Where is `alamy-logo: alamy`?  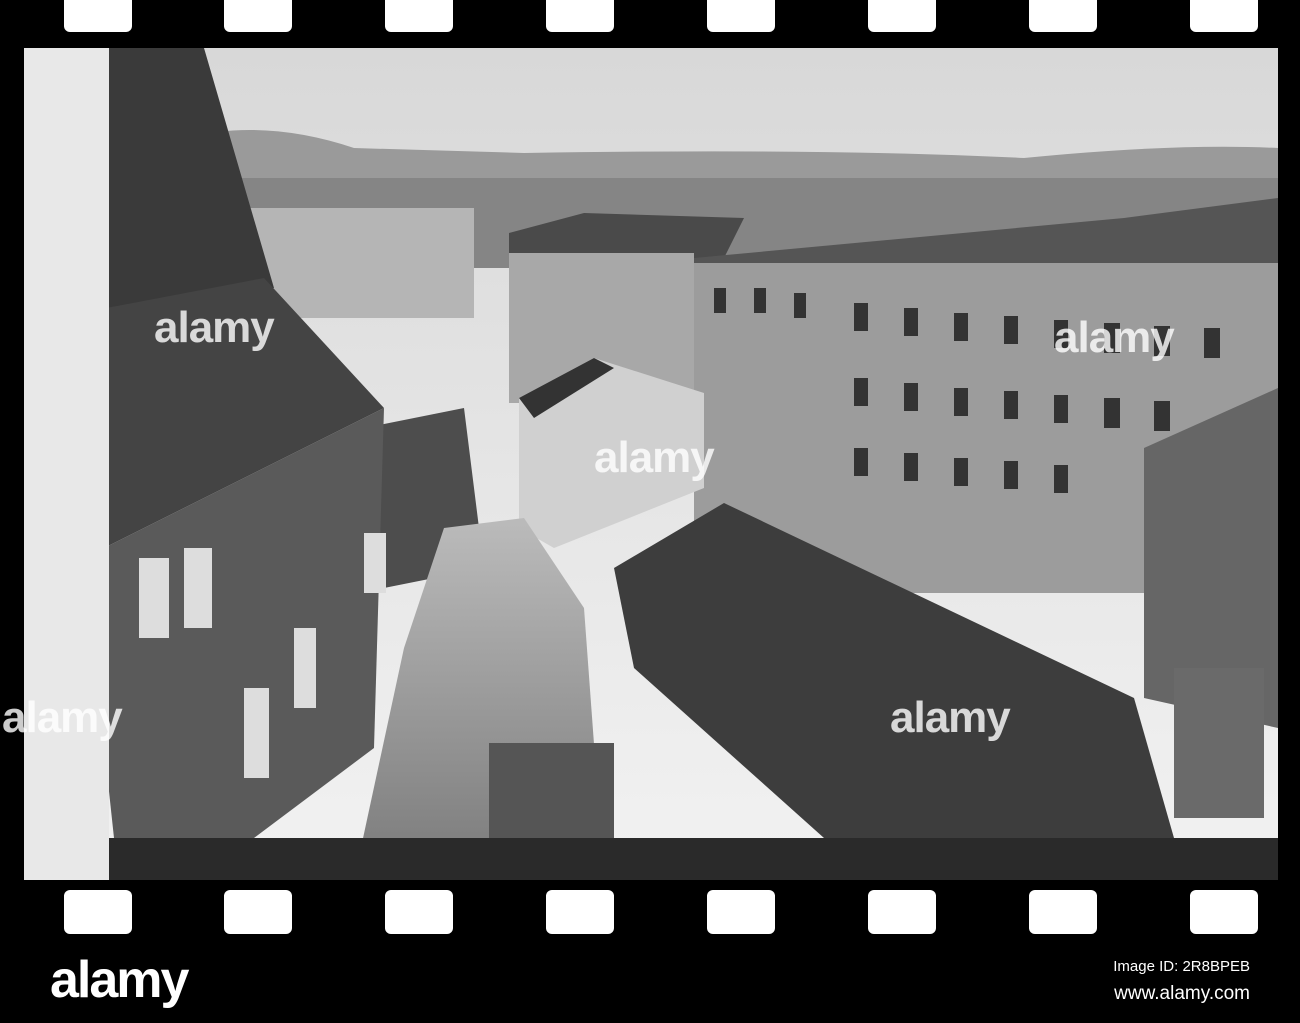
alamy-logo: alamy is located at coordinates (119, 980).